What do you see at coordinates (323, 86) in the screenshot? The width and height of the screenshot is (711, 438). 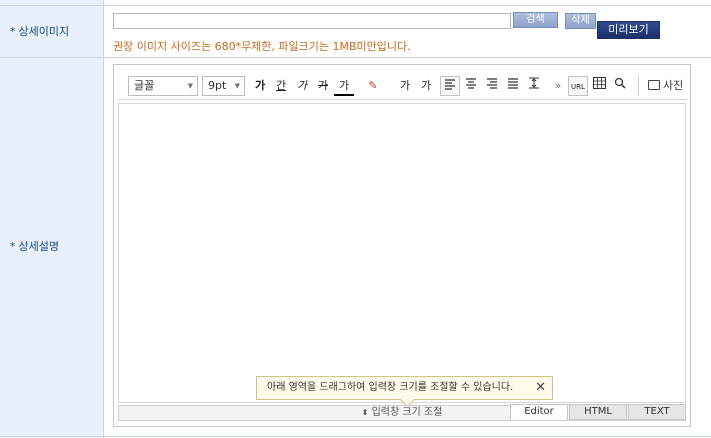 I see `strikethrough-button: 가` at bounding box center [323, 86].